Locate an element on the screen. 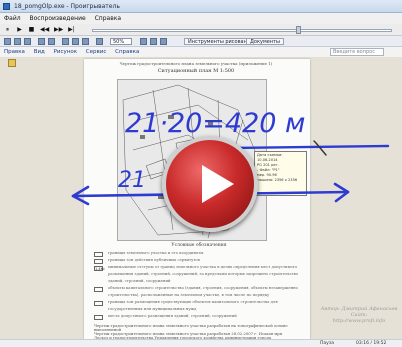  play-button is located at coordinates (210, 184).